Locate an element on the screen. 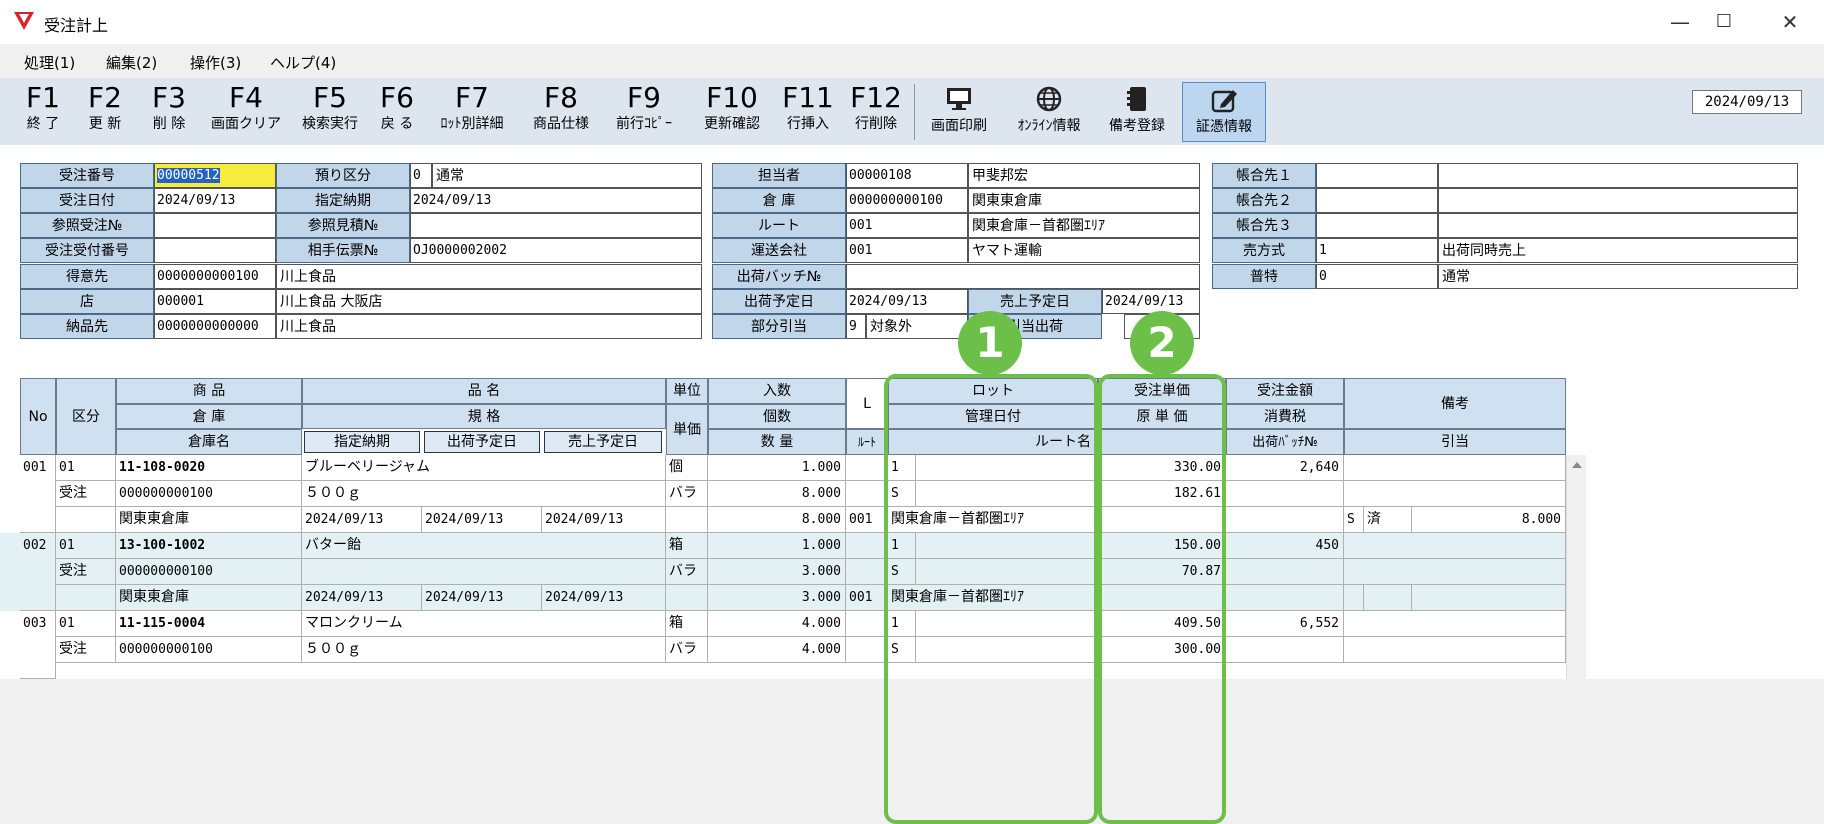  evidence-info-button: 証憑情報 is located at coordinates (1224, 112).